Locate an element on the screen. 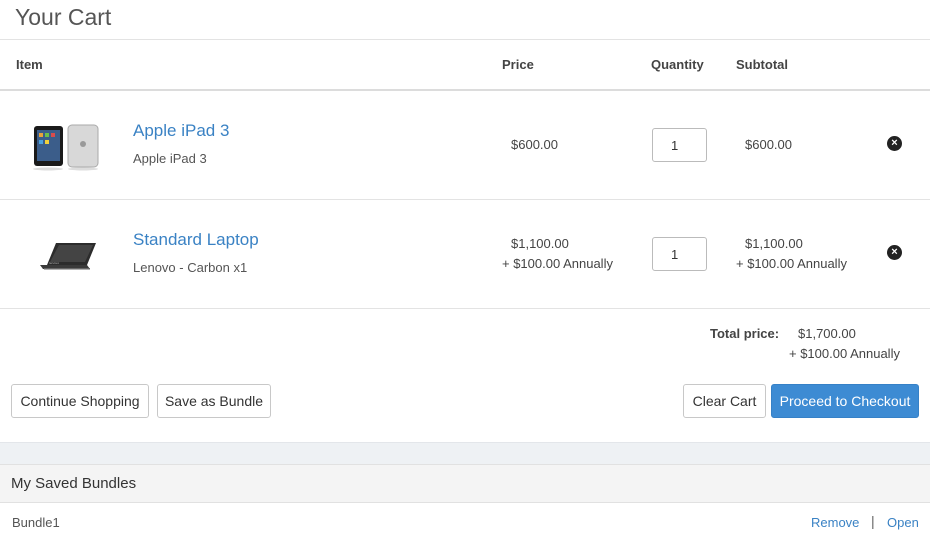 The width and height of the screenshot is (930, 543). column-header-quantity: Quantity is located at coordinates (677, 64).